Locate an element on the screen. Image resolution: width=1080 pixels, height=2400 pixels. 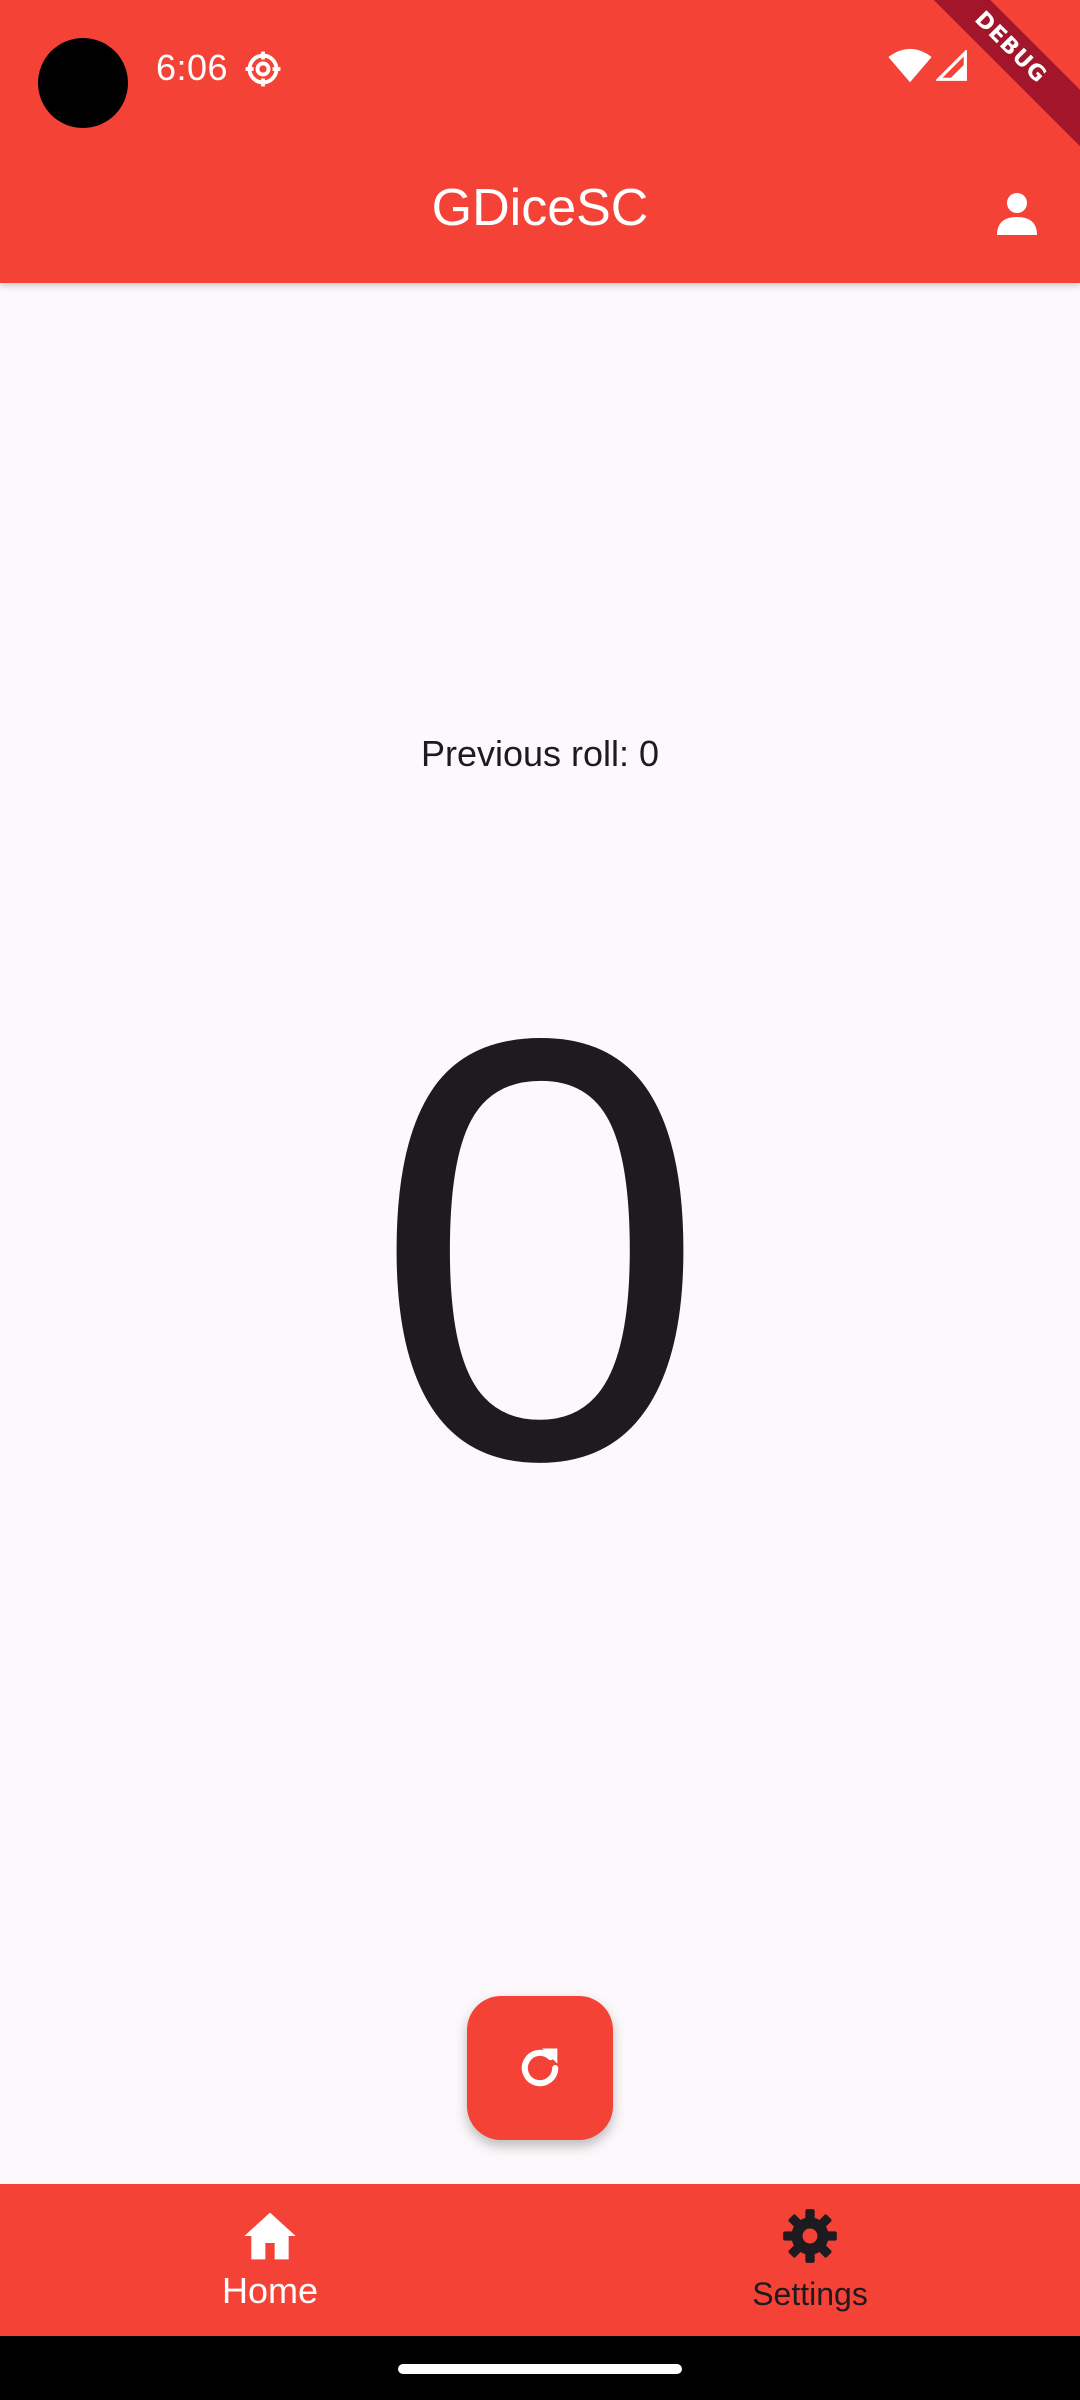
status-time: 6:06 is located at coordinates (192, 67).